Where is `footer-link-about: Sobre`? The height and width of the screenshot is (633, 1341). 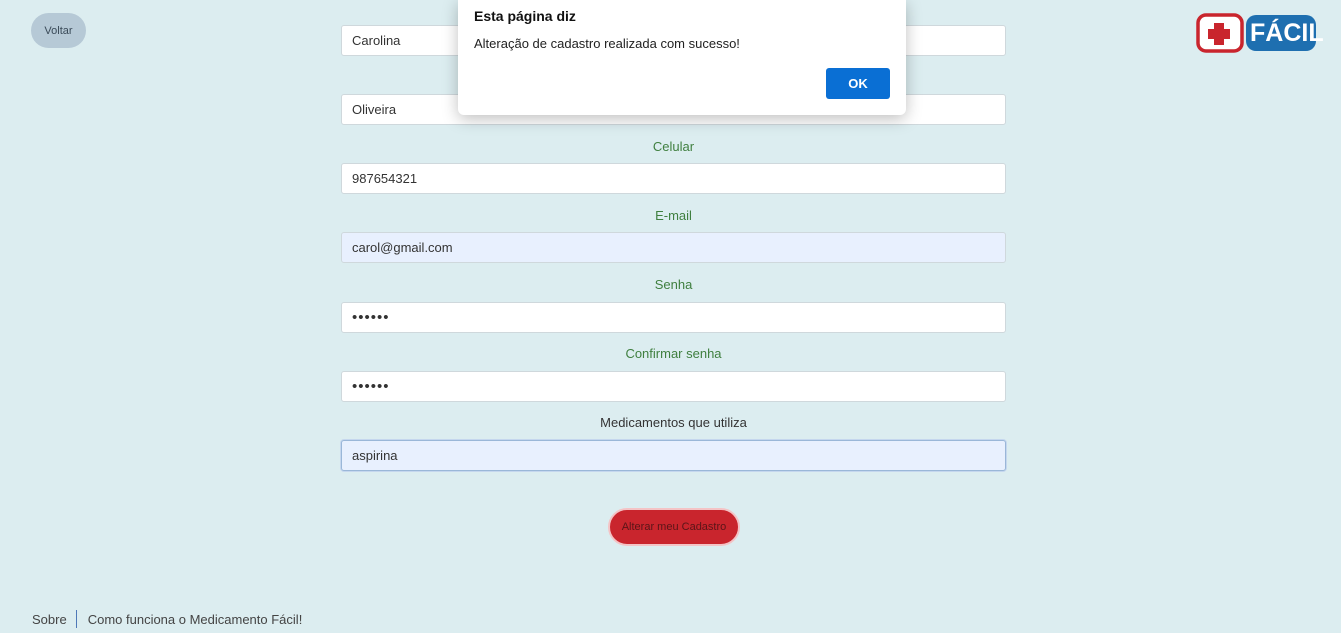 footer-link-about: Sobre is located at coordinates (49, 619).